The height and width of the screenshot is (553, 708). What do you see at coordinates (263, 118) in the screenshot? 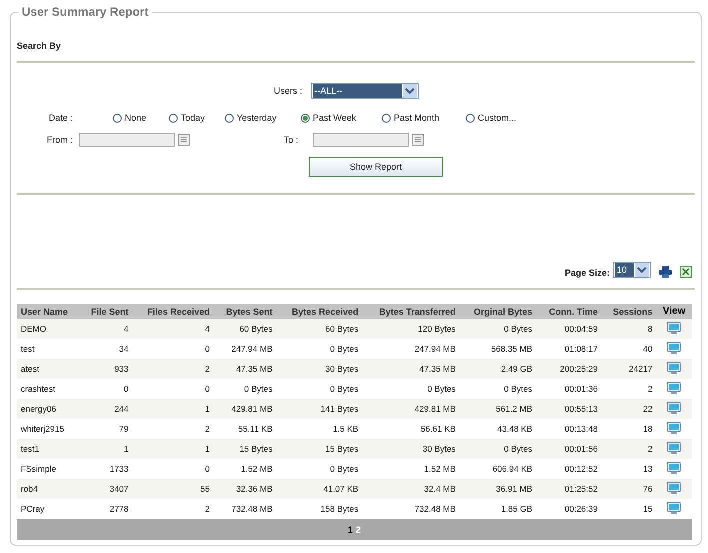
I see `date-radio: Yesterday` at bounding box center [263, 118].